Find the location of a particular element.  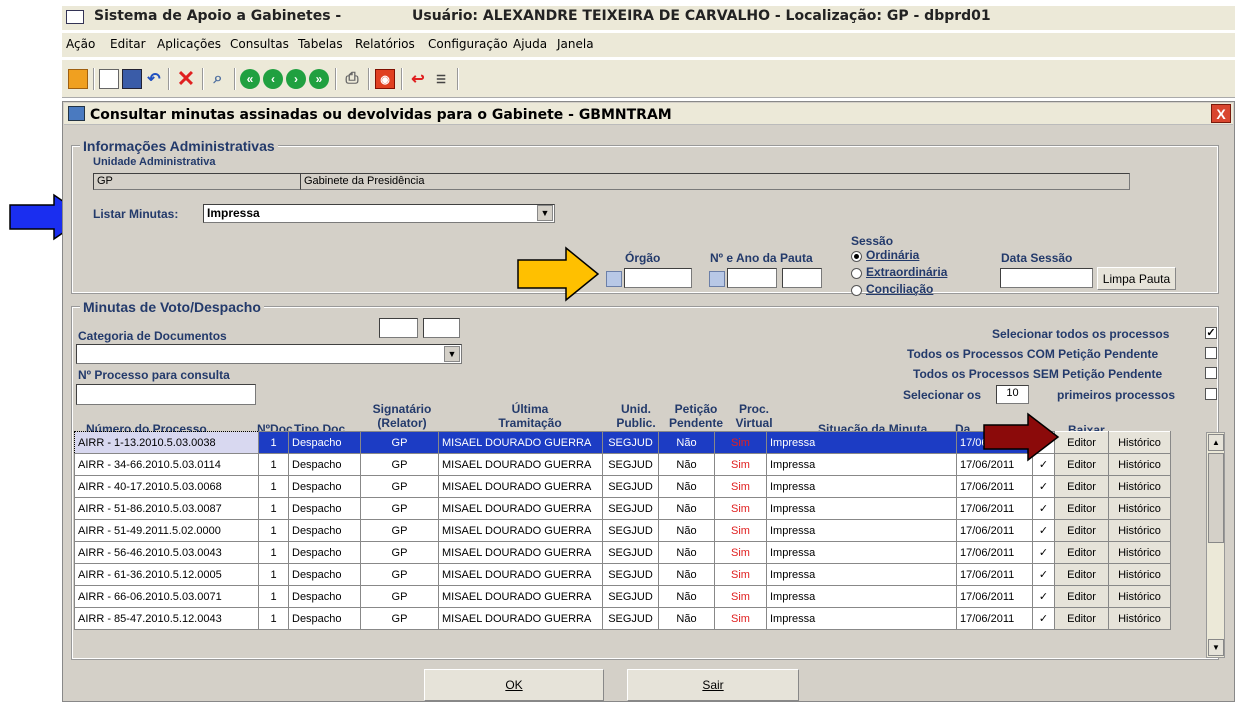

sessao-extraordinaria-radio is located at coordinates (856, 273).